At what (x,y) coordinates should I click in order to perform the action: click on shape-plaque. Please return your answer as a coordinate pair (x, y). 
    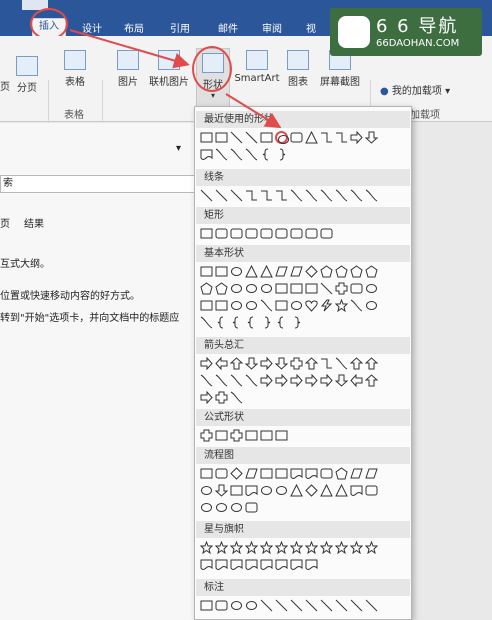
    Looking at the image, I should click on (356, 288).